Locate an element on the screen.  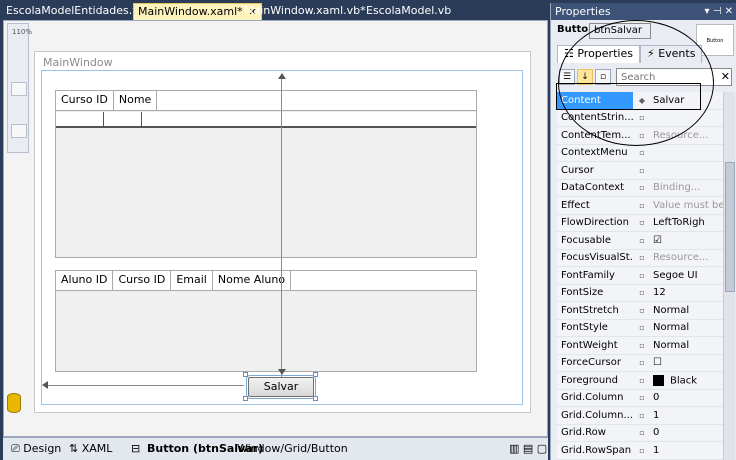
tab-escolamodel: EscolaModel.vb is located at coordinates (408, 11).